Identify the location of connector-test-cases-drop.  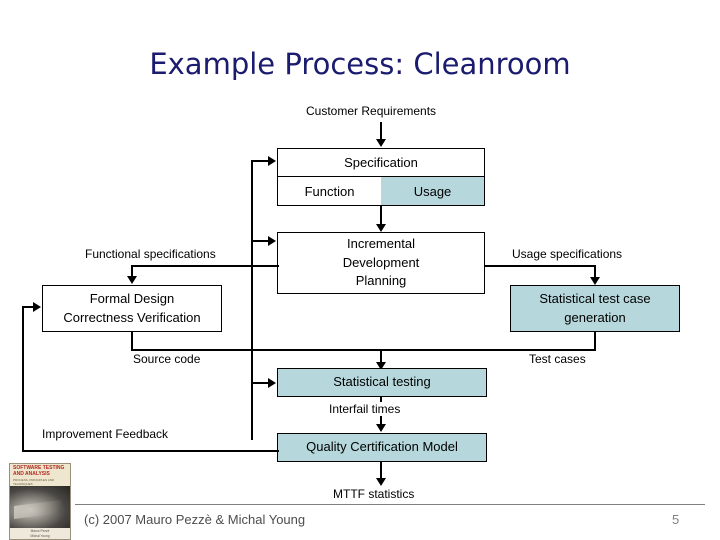
(595, 341).